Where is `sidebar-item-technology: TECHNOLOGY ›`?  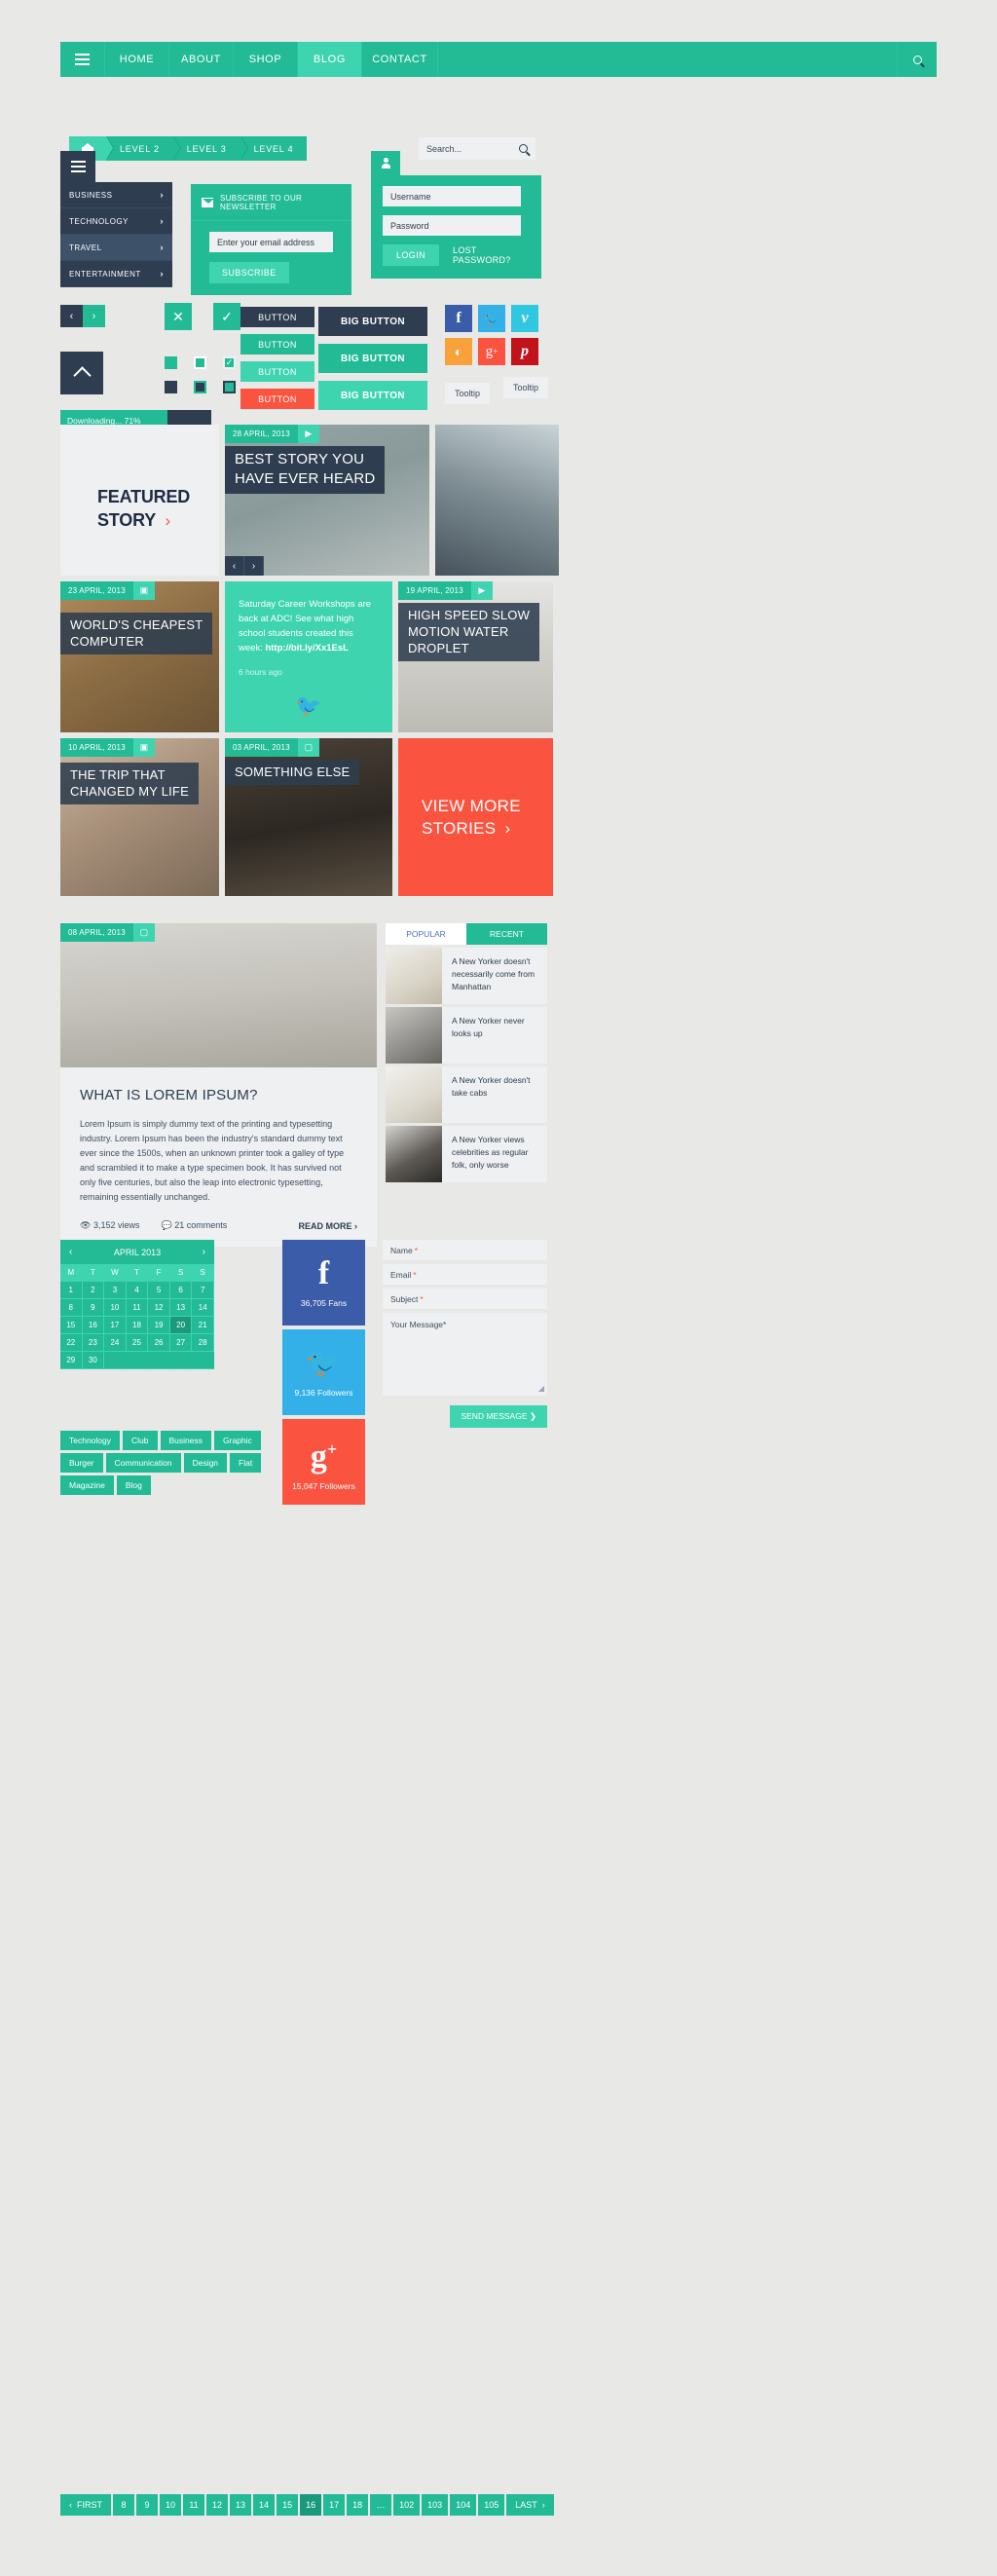 sidebar-item-technology: TECHNOLOGY › is located at coordinates (116, 221).